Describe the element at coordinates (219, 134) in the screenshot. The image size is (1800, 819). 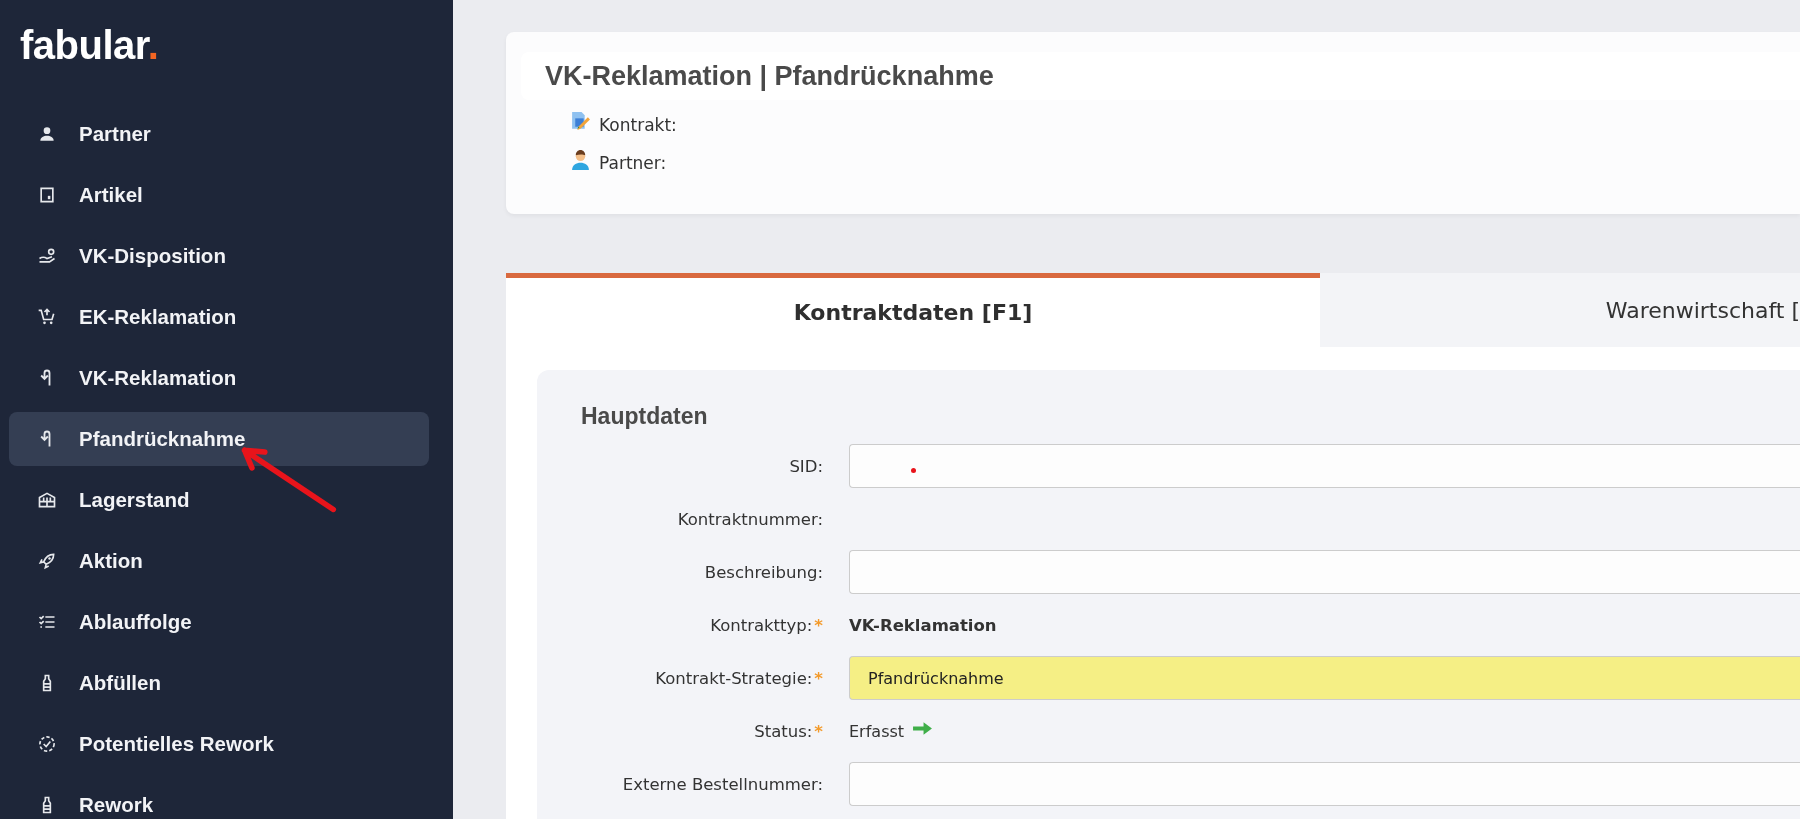
I see `sidebar-item: Partner` at that location.